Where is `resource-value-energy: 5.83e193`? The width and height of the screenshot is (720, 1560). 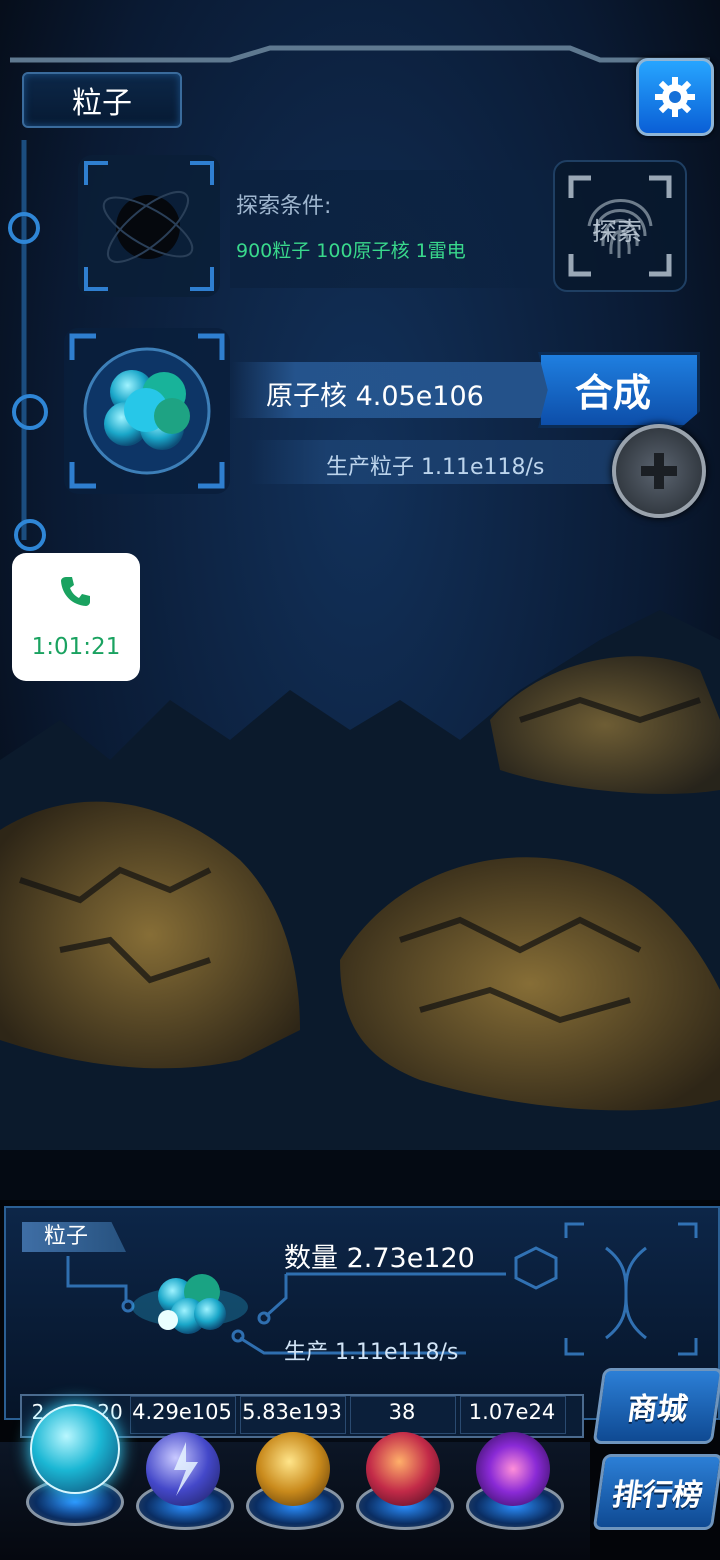
resource-value-energy: 5.83e193 is located at coordinates (292, 1412).